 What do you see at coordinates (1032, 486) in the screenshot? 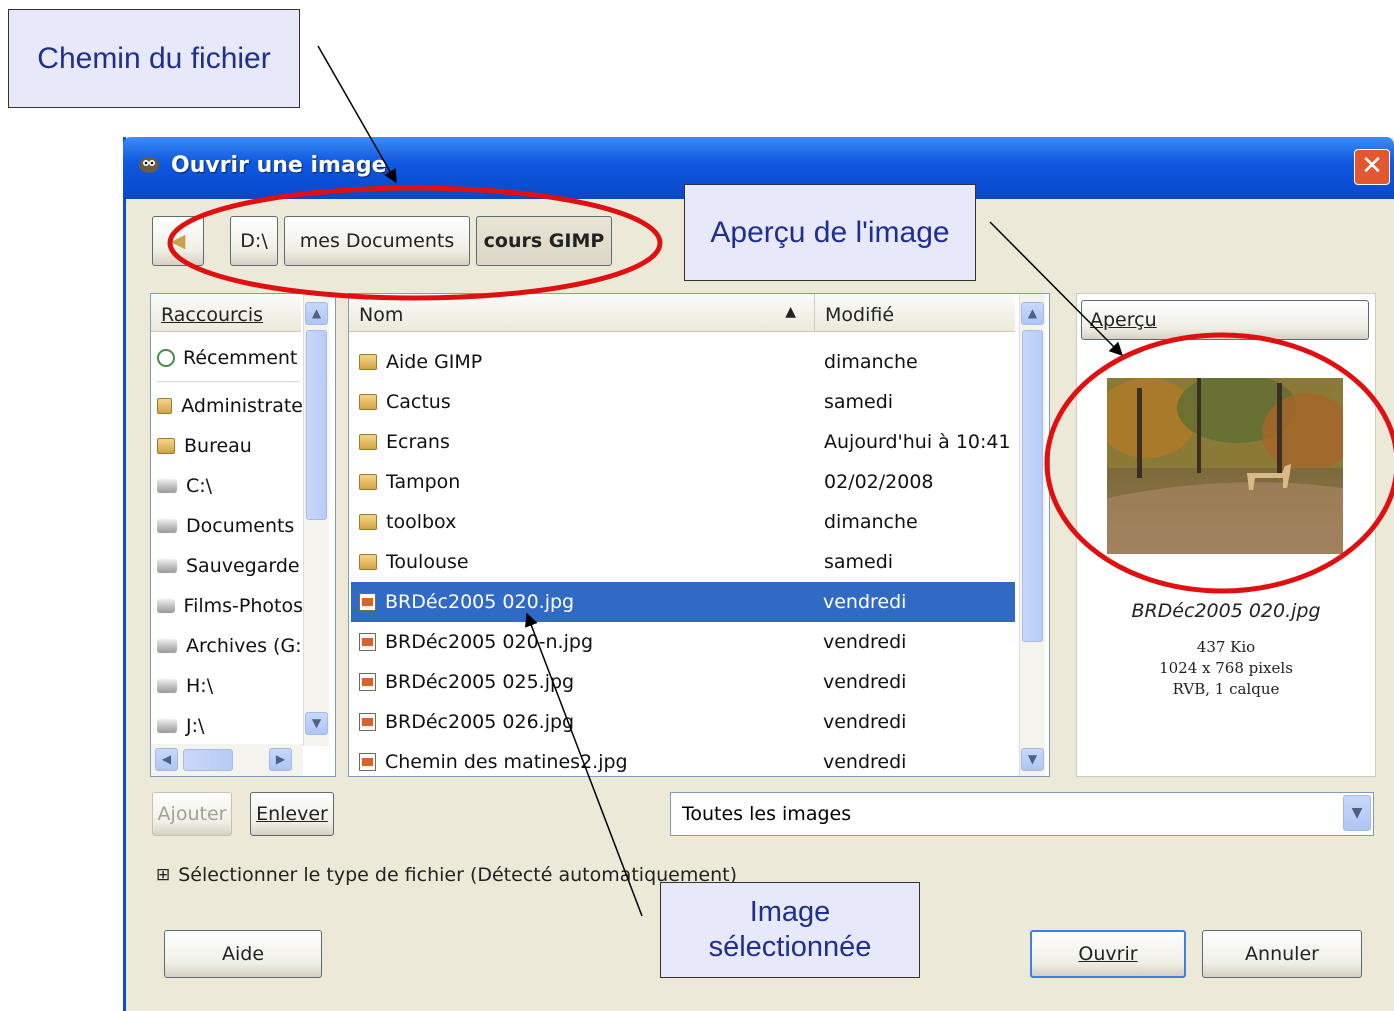
I see `files-scroll-thumb` at bounding box center [1032, 486].